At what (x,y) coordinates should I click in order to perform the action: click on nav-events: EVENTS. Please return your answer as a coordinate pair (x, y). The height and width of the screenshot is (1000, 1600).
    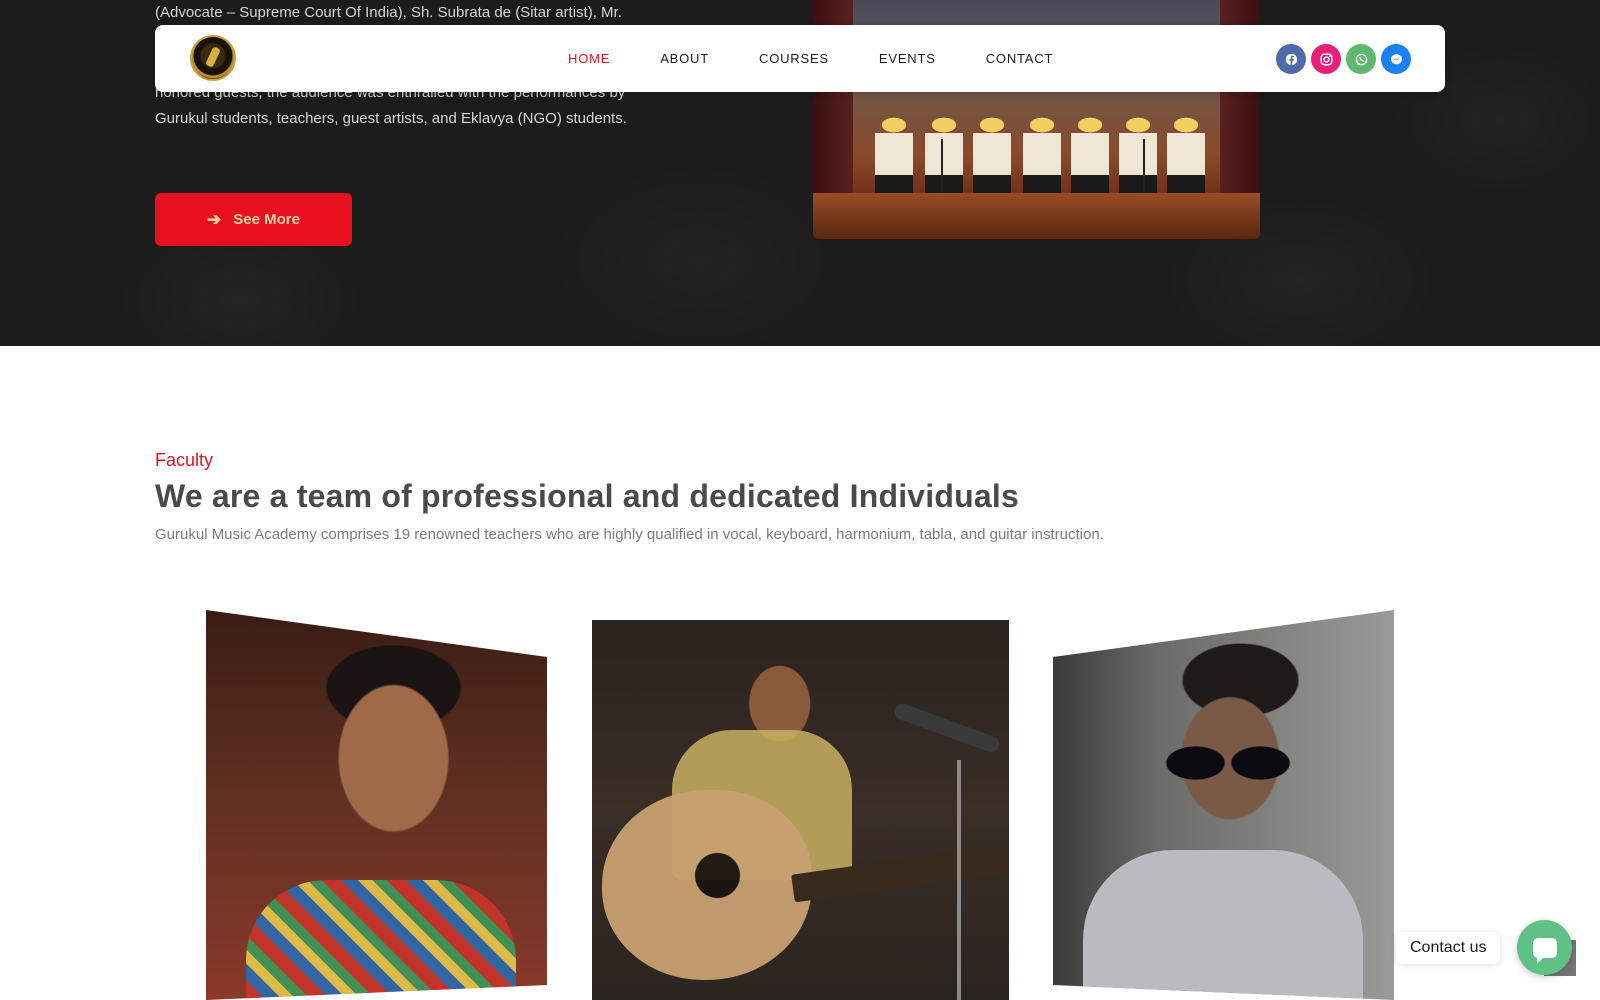
    Looking at the image, I should click on (907, 58).